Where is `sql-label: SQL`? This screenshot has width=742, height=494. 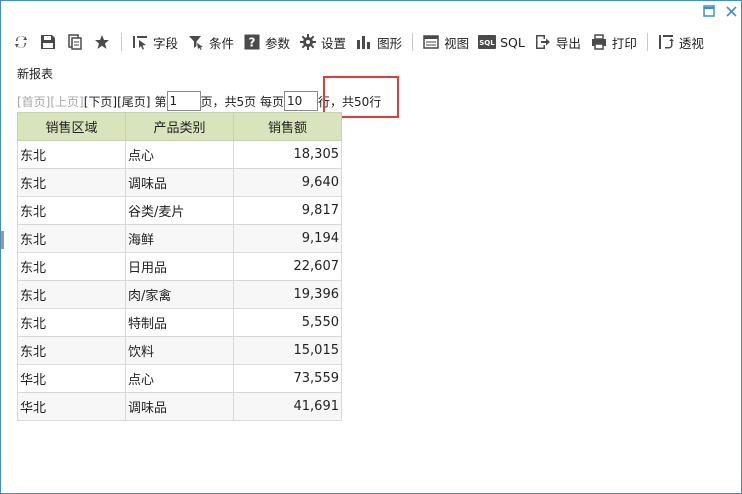
sql-label: SQL is located at coordinates (512, 42).